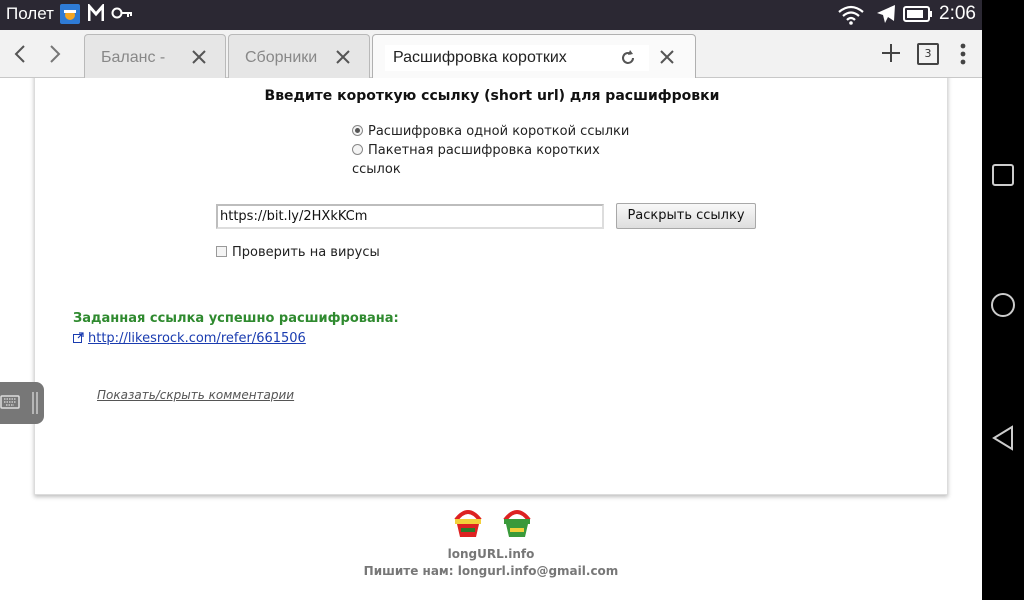  I want to click on virus-checkbox, so click(221, 251).